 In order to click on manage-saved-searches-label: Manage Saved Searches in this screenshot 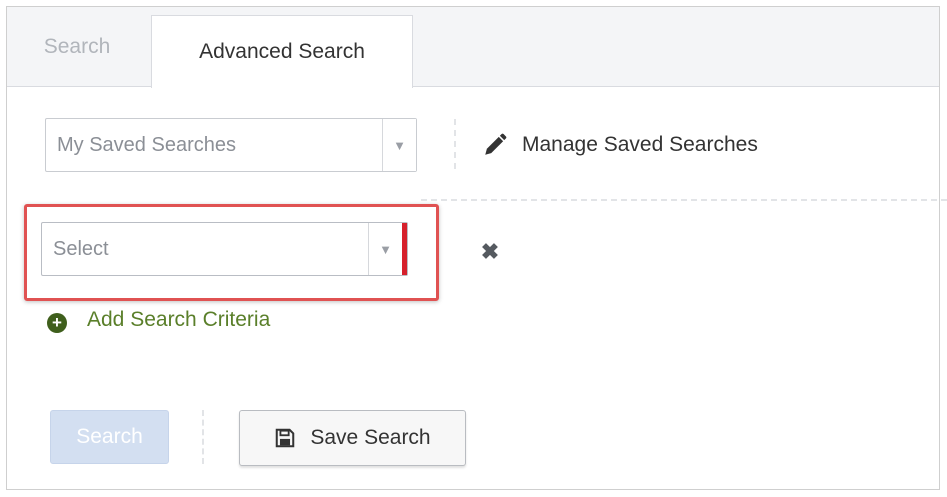, I will do `click(640, 144)`.